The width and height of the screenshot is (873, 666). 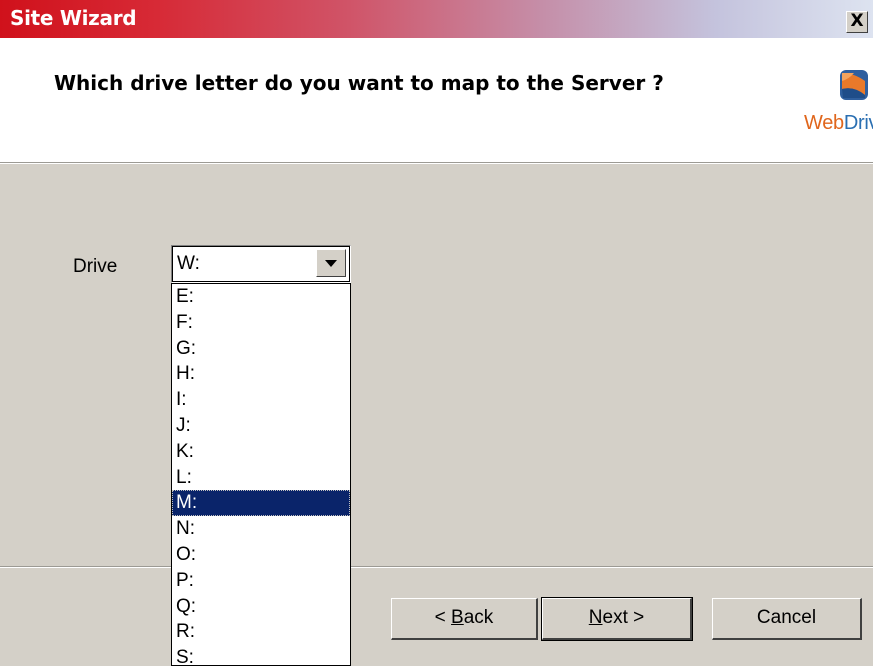 I want to click on back-prefix: <, so click(x=443, y=617).